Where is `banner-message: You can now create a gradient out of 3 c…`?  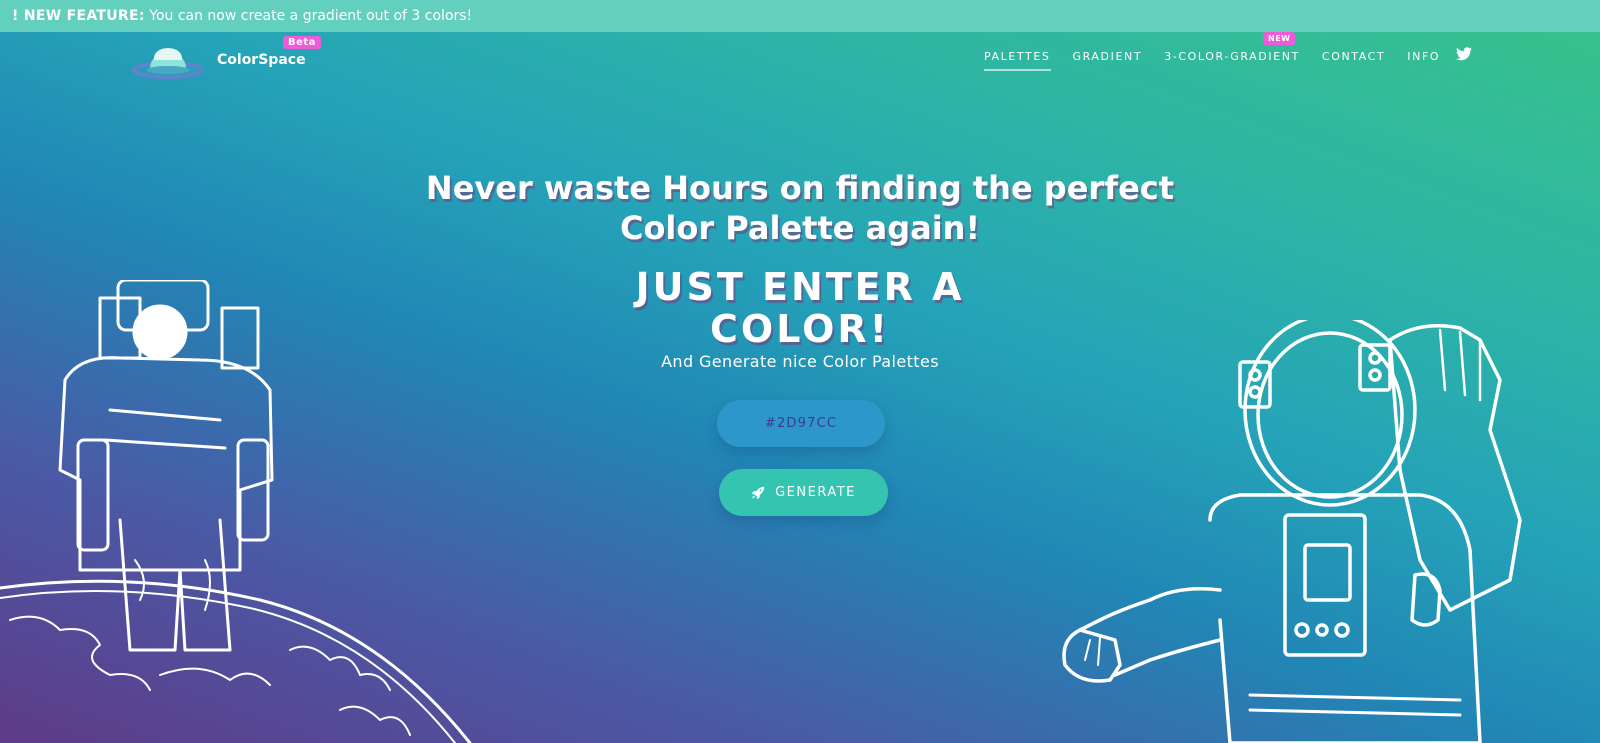
banner-message: You can now create a gradient out of 3 c… is located at coordinates (311, 16).